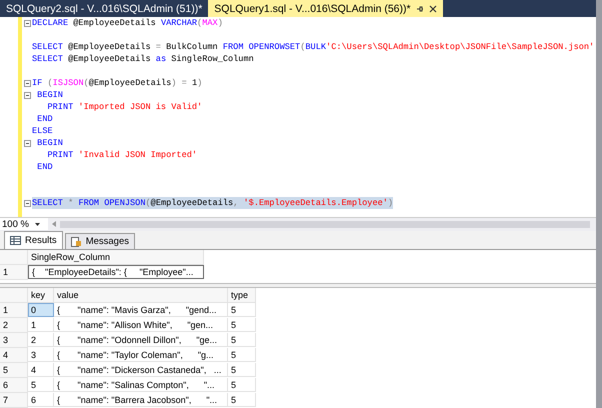  Describe the element at coordinates (117, 83) in the screenshot. I see `code-line: IF (ISJSON(@EmployeeDetails) = 1)` at that location.